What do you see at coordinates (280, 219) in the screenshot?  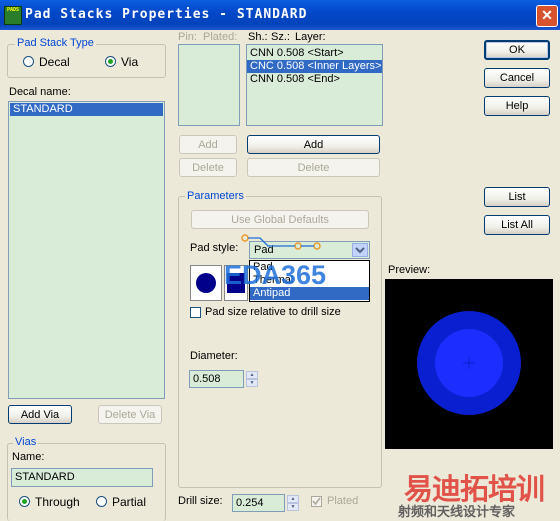 I see `use-global-defaults-button: Use Global Defaults` at bounding box center [280, 219].